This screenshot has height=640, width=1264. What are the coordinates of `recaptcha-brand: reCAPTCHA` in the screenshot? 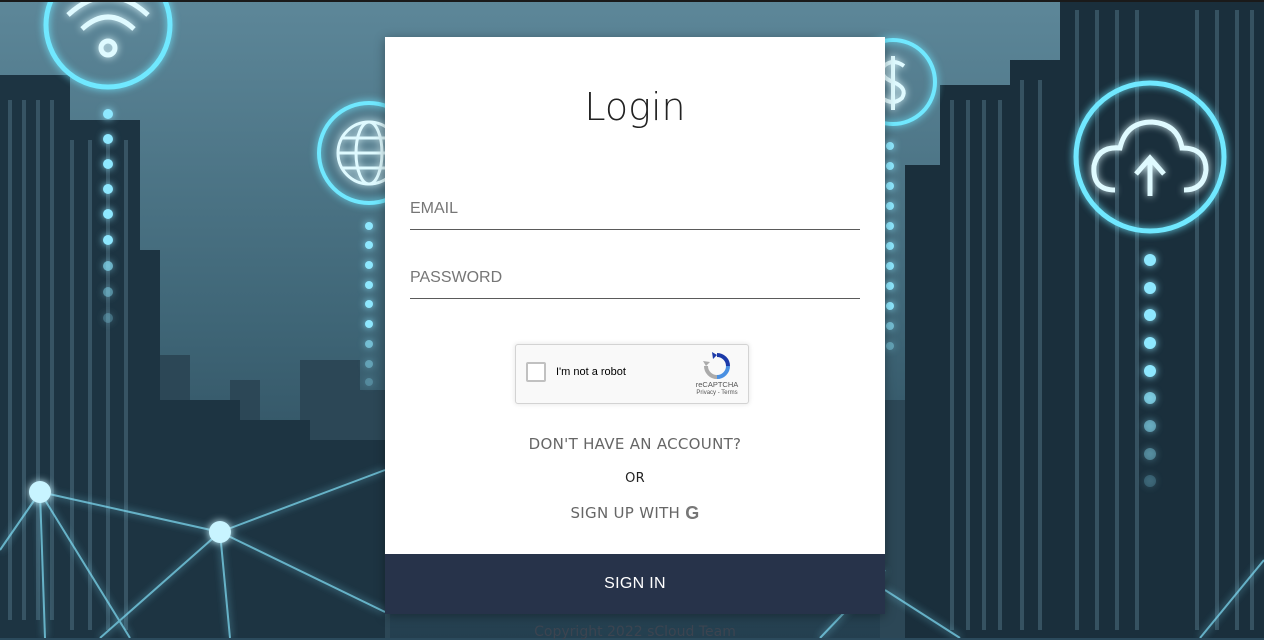 It's located at (717, 384).